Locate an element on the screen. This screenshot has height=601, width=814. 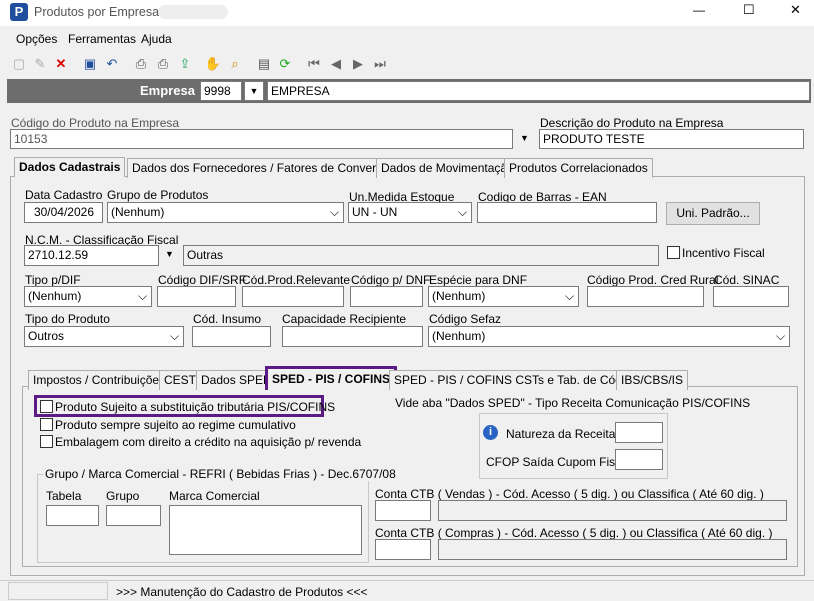
info-icon: i is located at coordinates (490, 432).